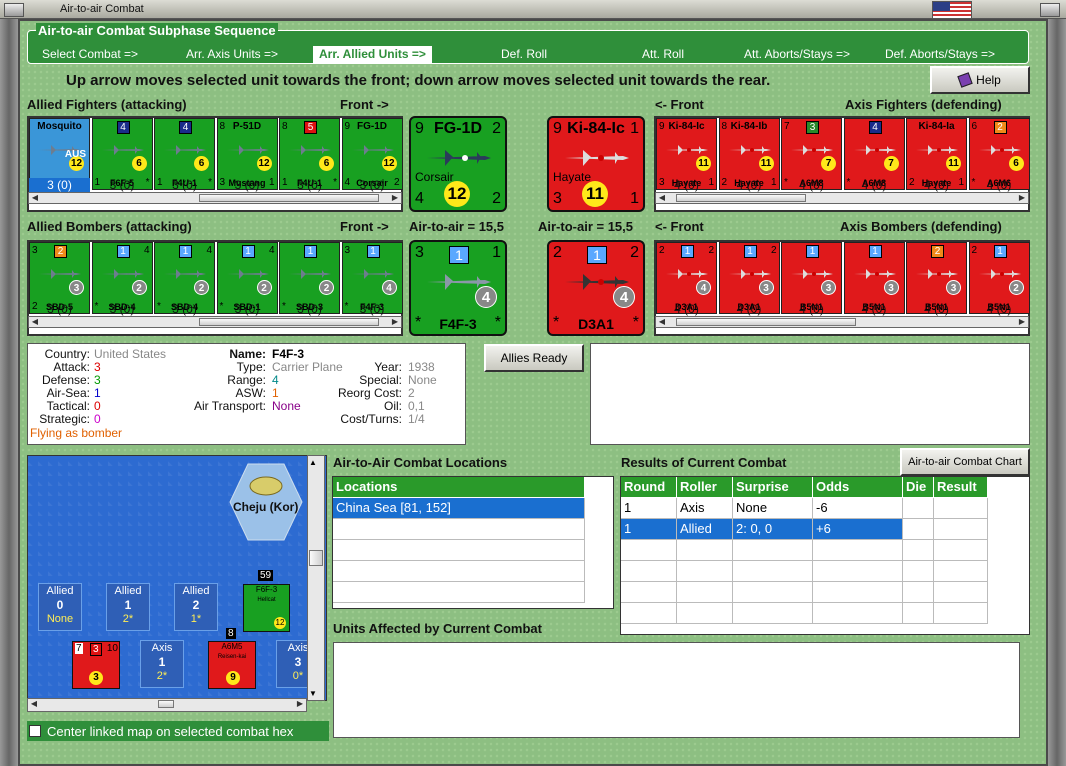  I want to click on results-cell: None, so click(773, 508).